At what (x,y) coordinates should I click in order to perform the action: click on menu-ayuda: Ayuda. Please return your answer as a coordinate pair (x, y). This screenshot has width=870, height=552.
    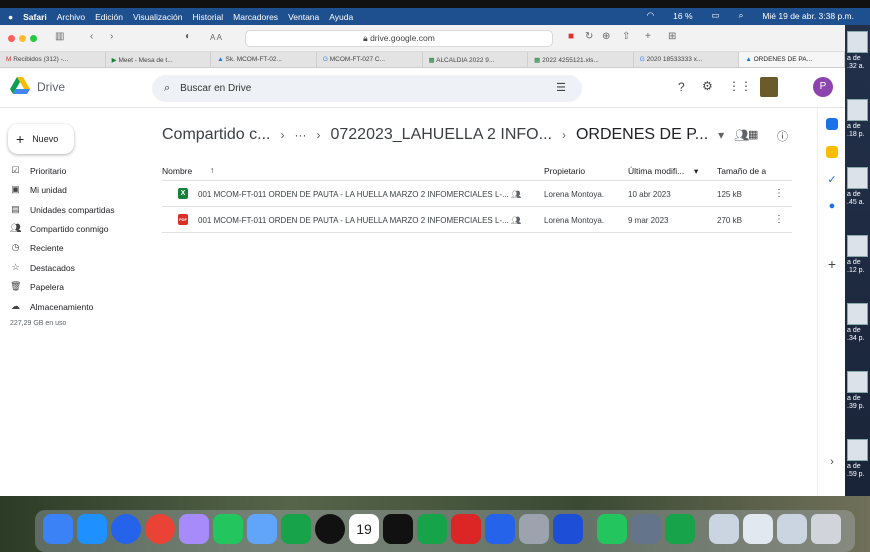
    Looking at the image, I should click on (341, 17).